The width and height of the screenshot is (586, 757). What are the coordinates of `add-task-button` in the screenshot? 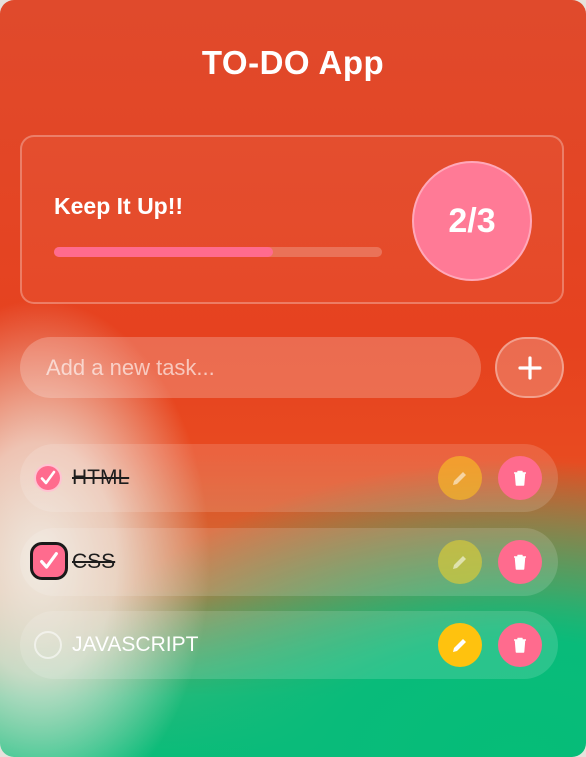 It's located at (529, 367).